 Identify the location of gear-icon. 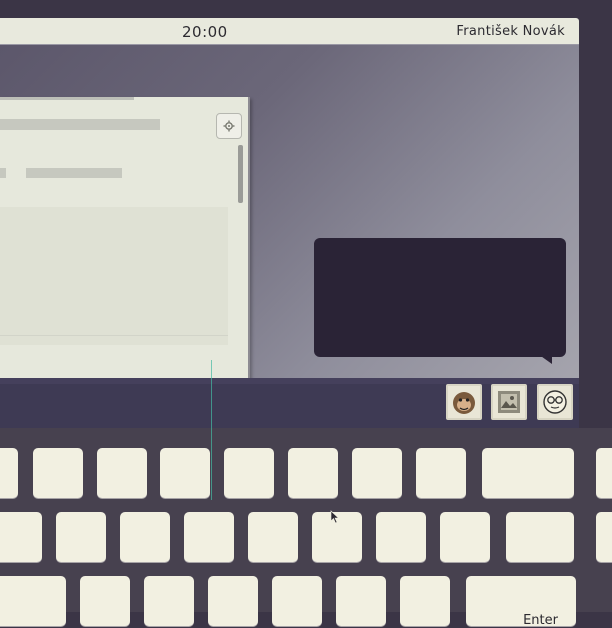
(229, 126).